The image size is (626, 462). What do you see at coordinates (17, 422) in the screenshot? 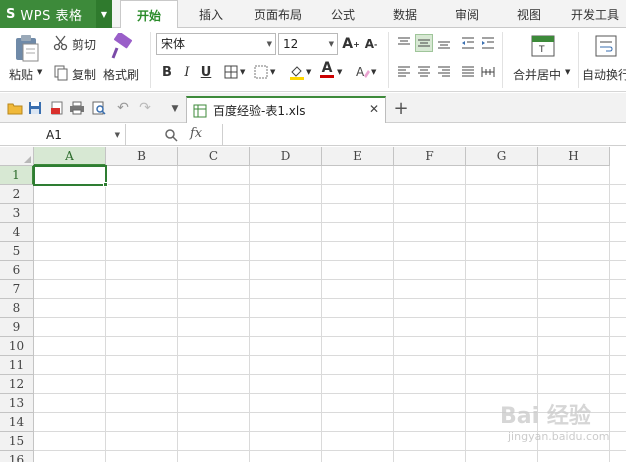
I see `row-header-14: 14` at bounding box center [17, 422].